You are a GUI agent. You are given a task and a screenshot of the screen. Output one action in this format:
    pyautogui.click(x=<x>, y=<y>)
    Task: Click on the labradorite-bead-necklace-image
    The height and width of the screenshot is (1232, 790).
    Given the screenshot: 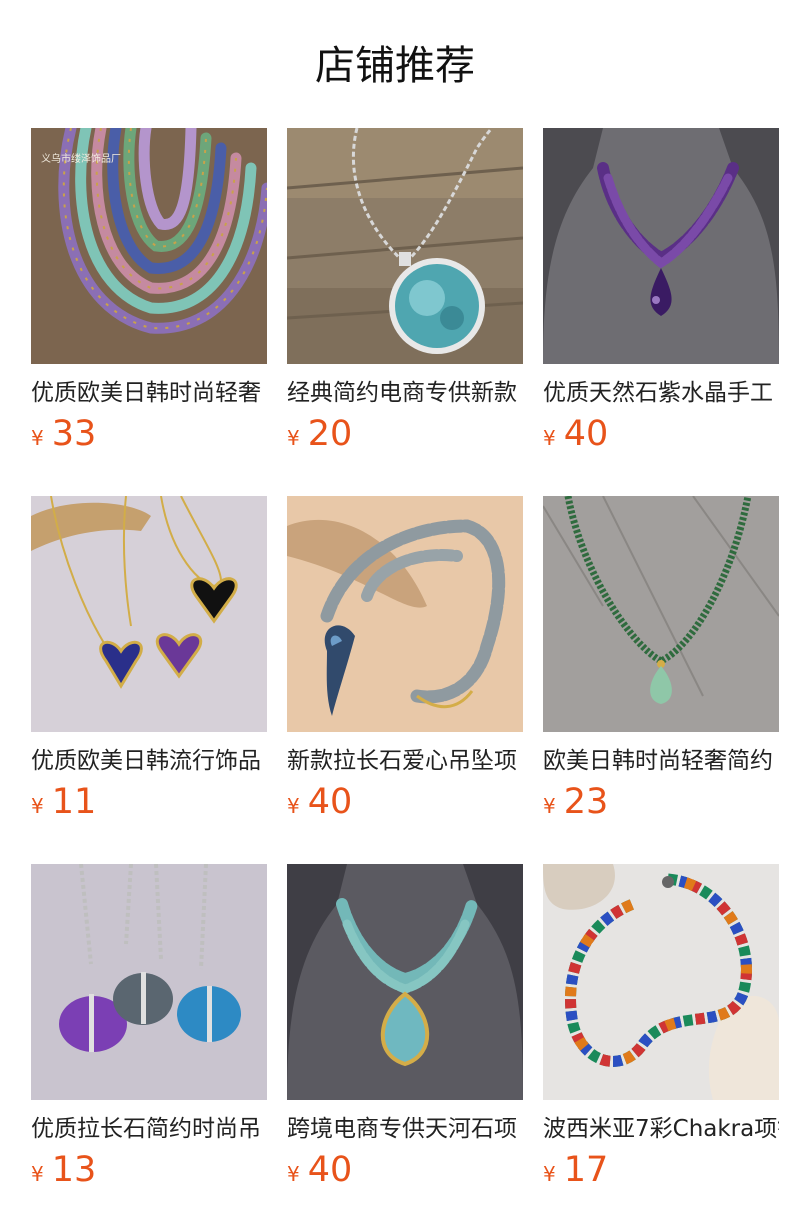 What is the action you would take?
    pyautogui.click(x=405, y=614)
    